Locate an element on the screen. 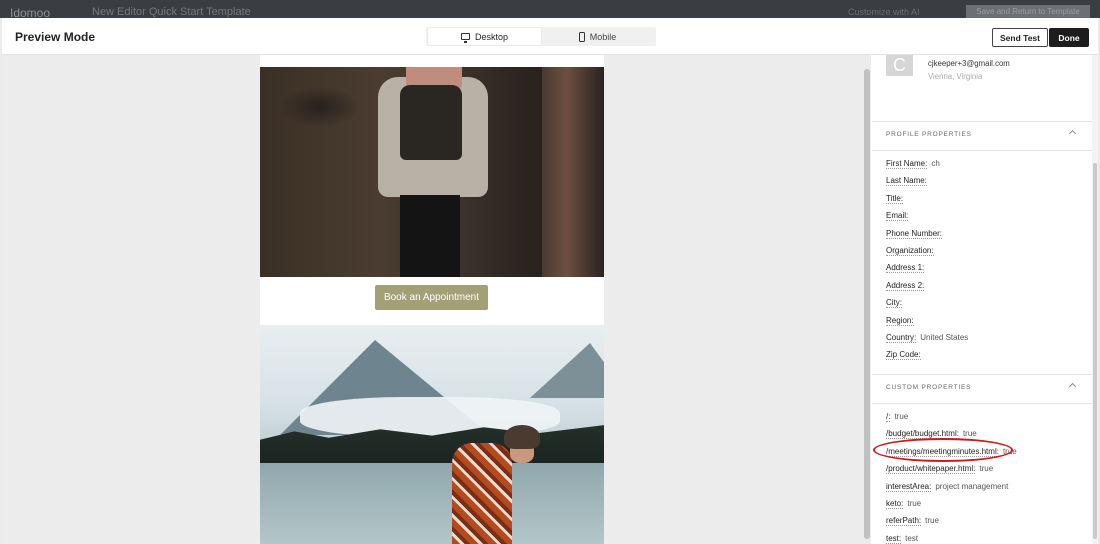 This screenshot has width=1100, height=544. property-key: keto: is located at coordinates (895, 504).